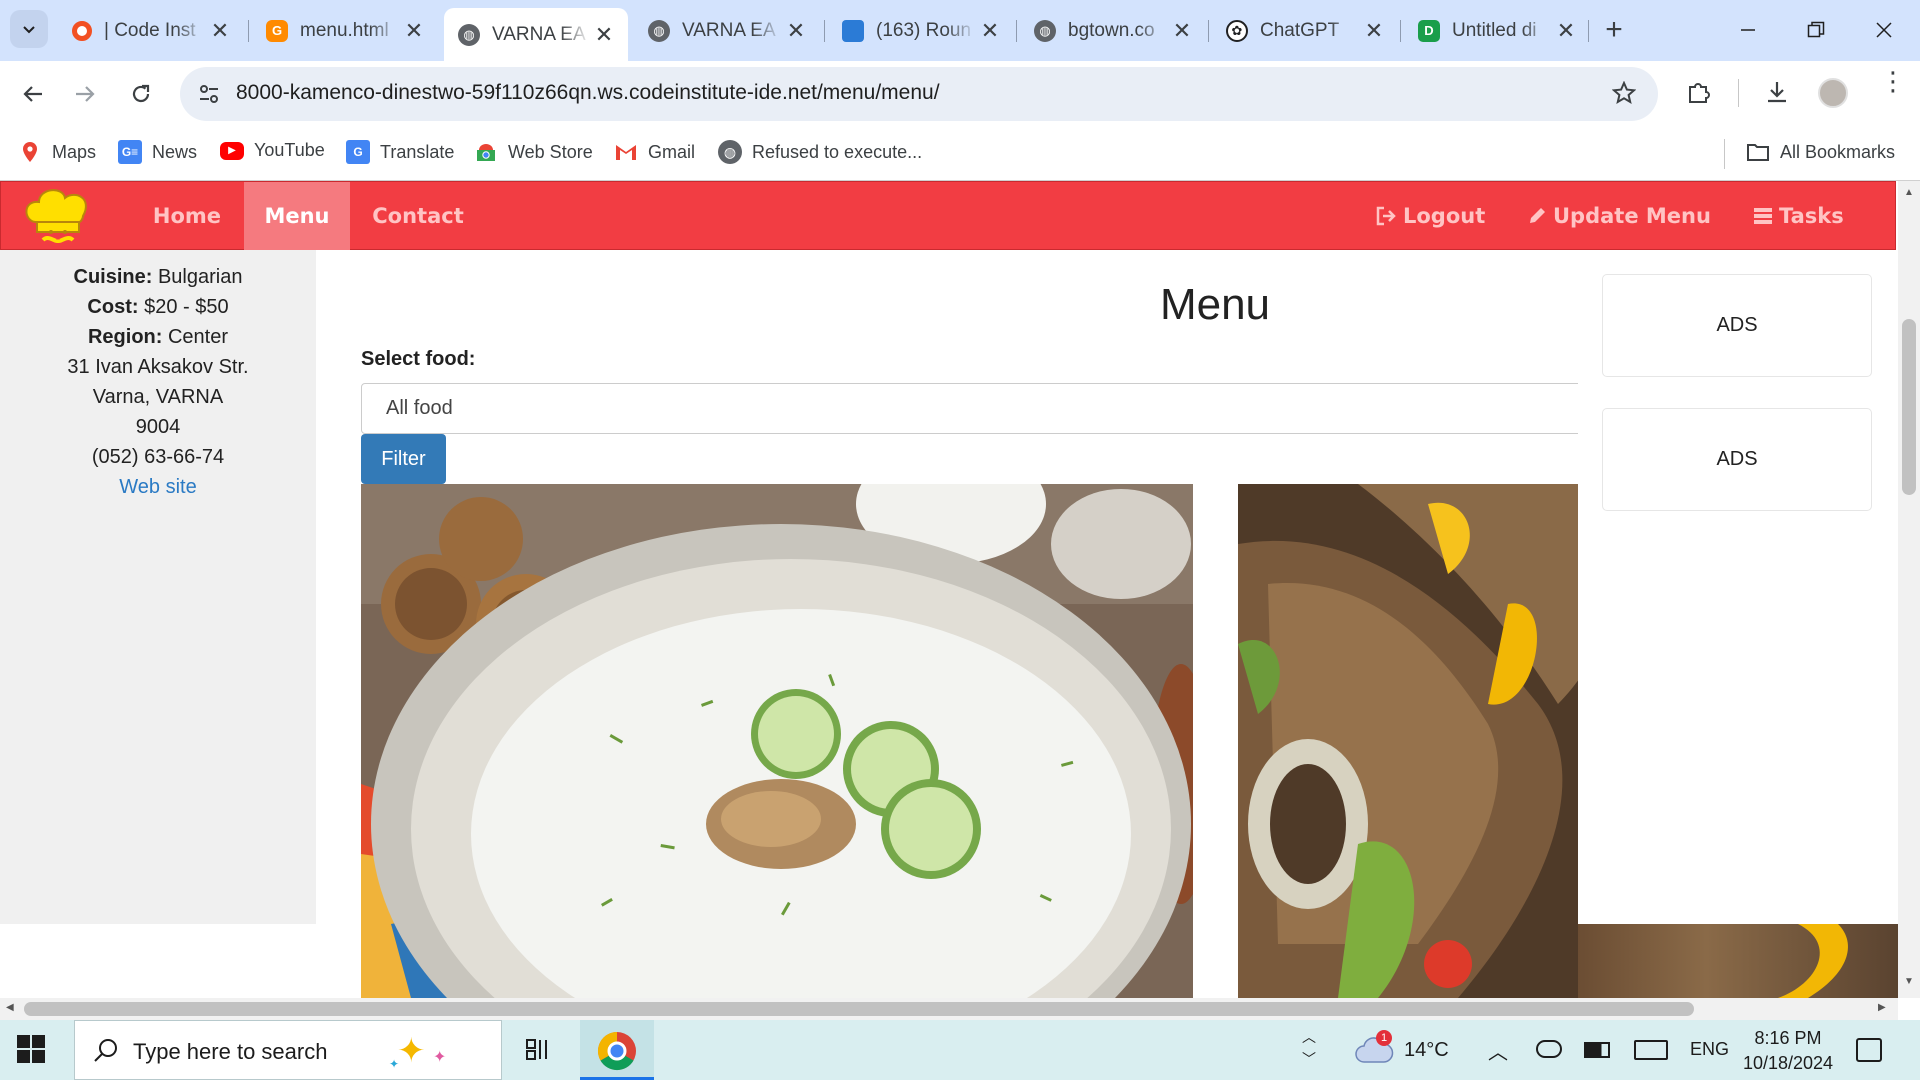 This screenshot has width=1920, height=1080. I want to click on chevron-down-icon, so click(29, 30).